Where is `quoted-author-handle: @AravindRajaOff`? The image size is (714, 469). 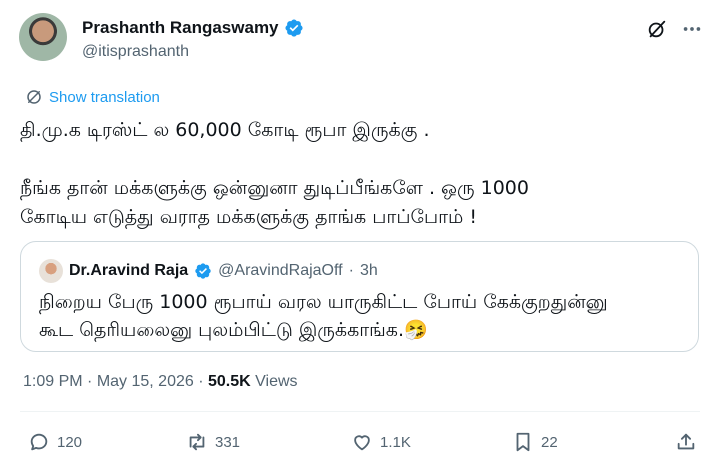 quoted-author-handle: @AravindRajaOff is located at coordinates (280, 270).